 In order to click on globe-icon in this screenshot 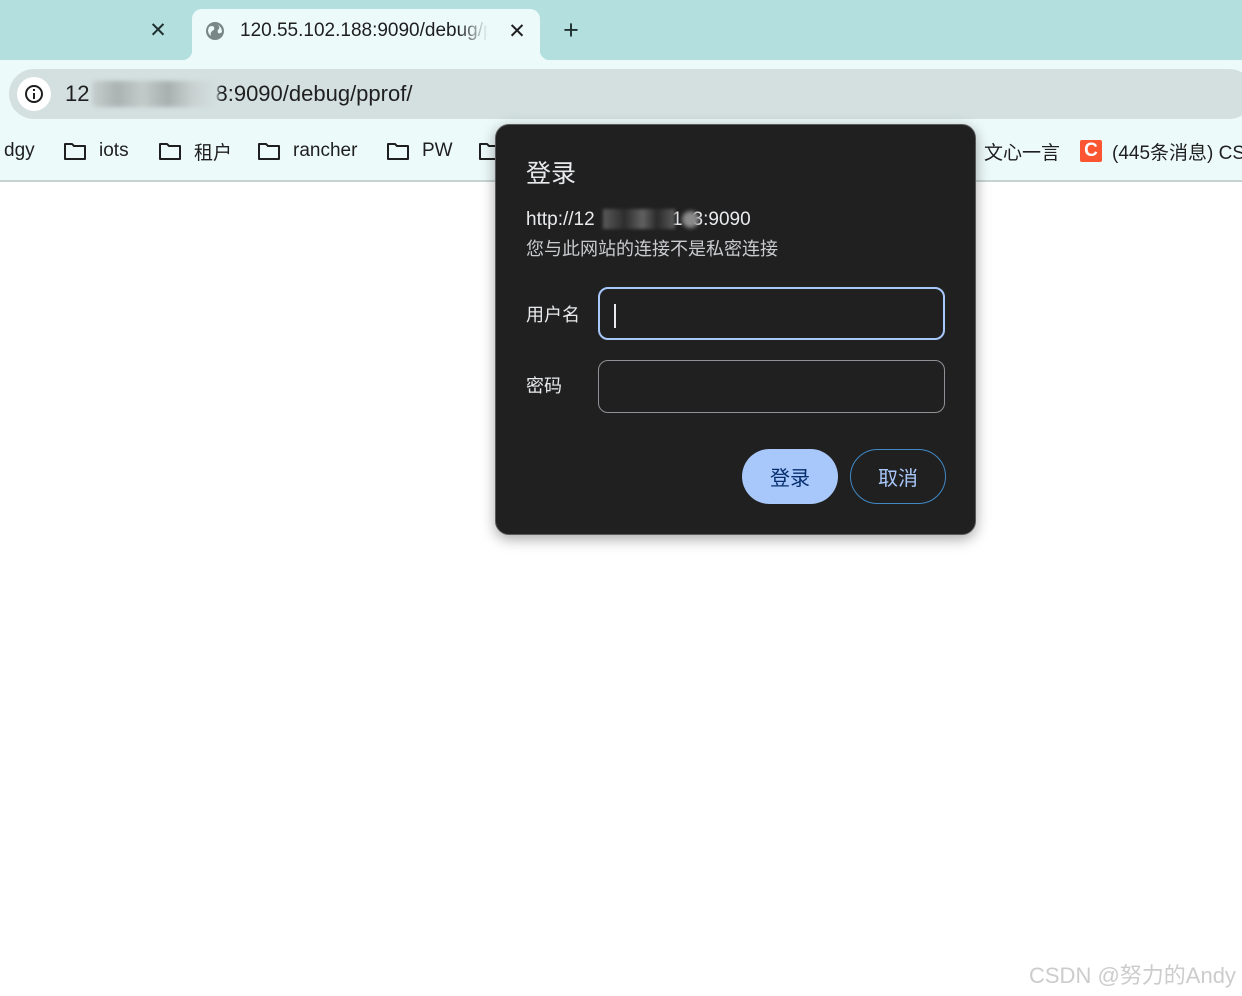, I will do `click(215, 31)`.